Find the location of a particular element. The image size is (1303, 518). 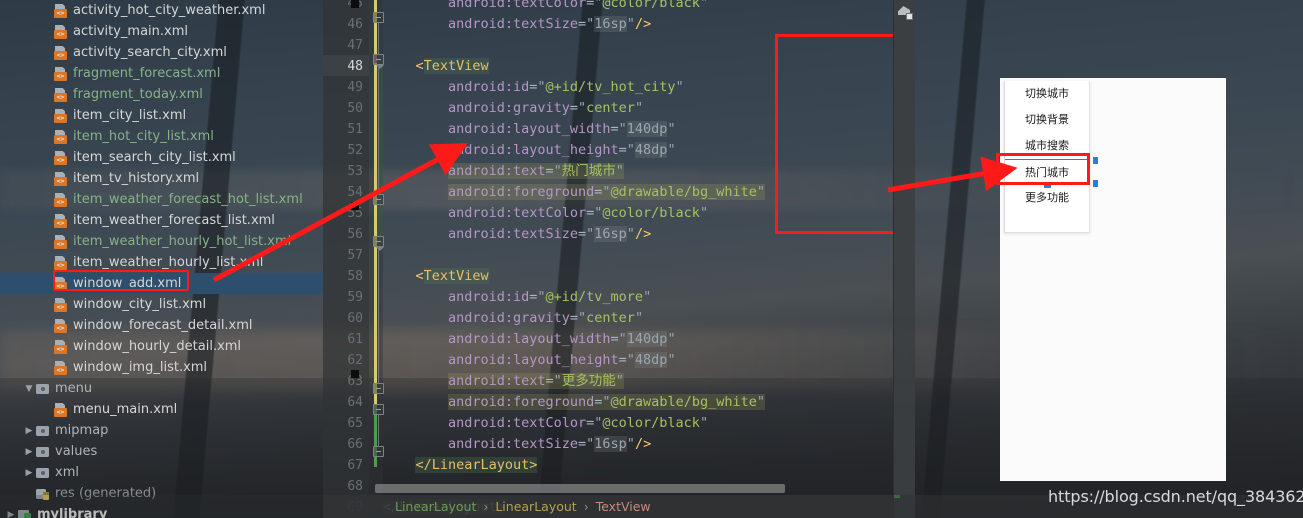

code-line-content: android:layout_height="48dp" is located at coordinates (562, 360).